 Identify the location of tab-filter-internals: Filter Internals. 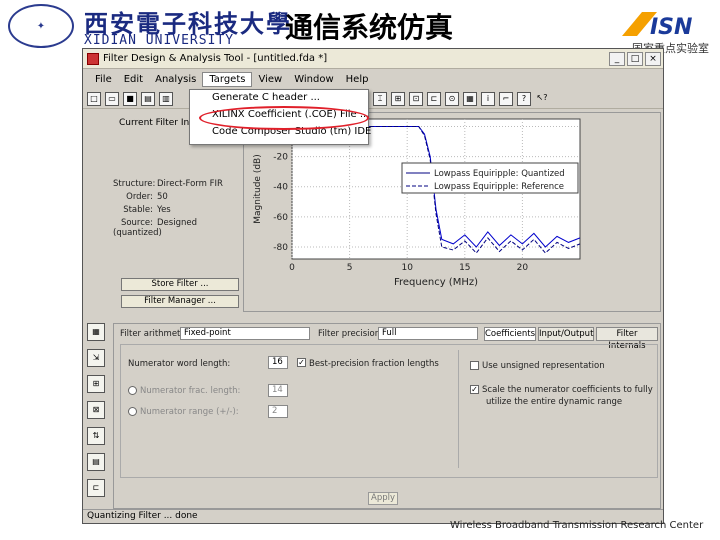
(627, 339).